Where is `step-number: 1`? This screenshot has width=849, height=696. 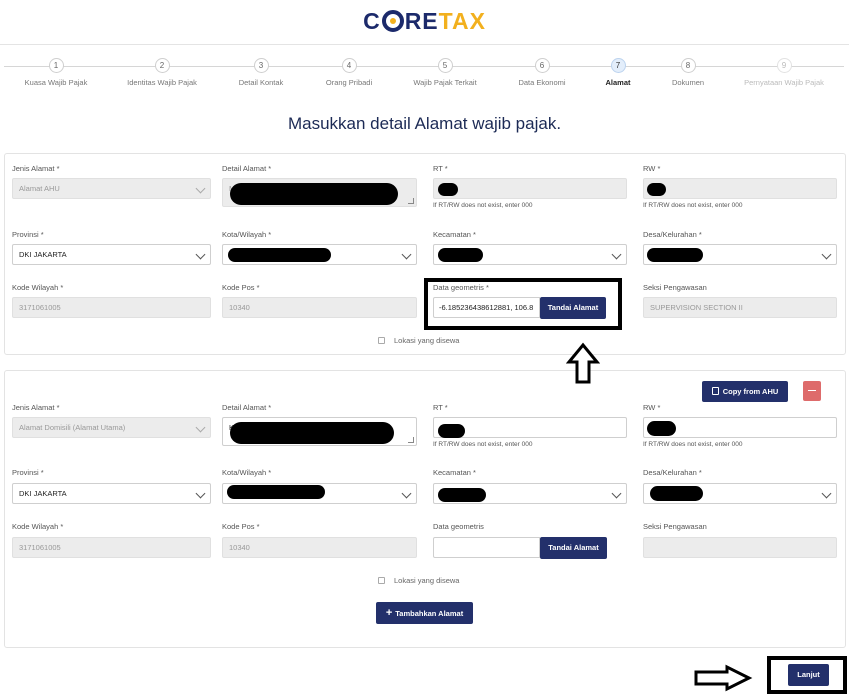 step-number: 1 is located at coordinates (56, 65).